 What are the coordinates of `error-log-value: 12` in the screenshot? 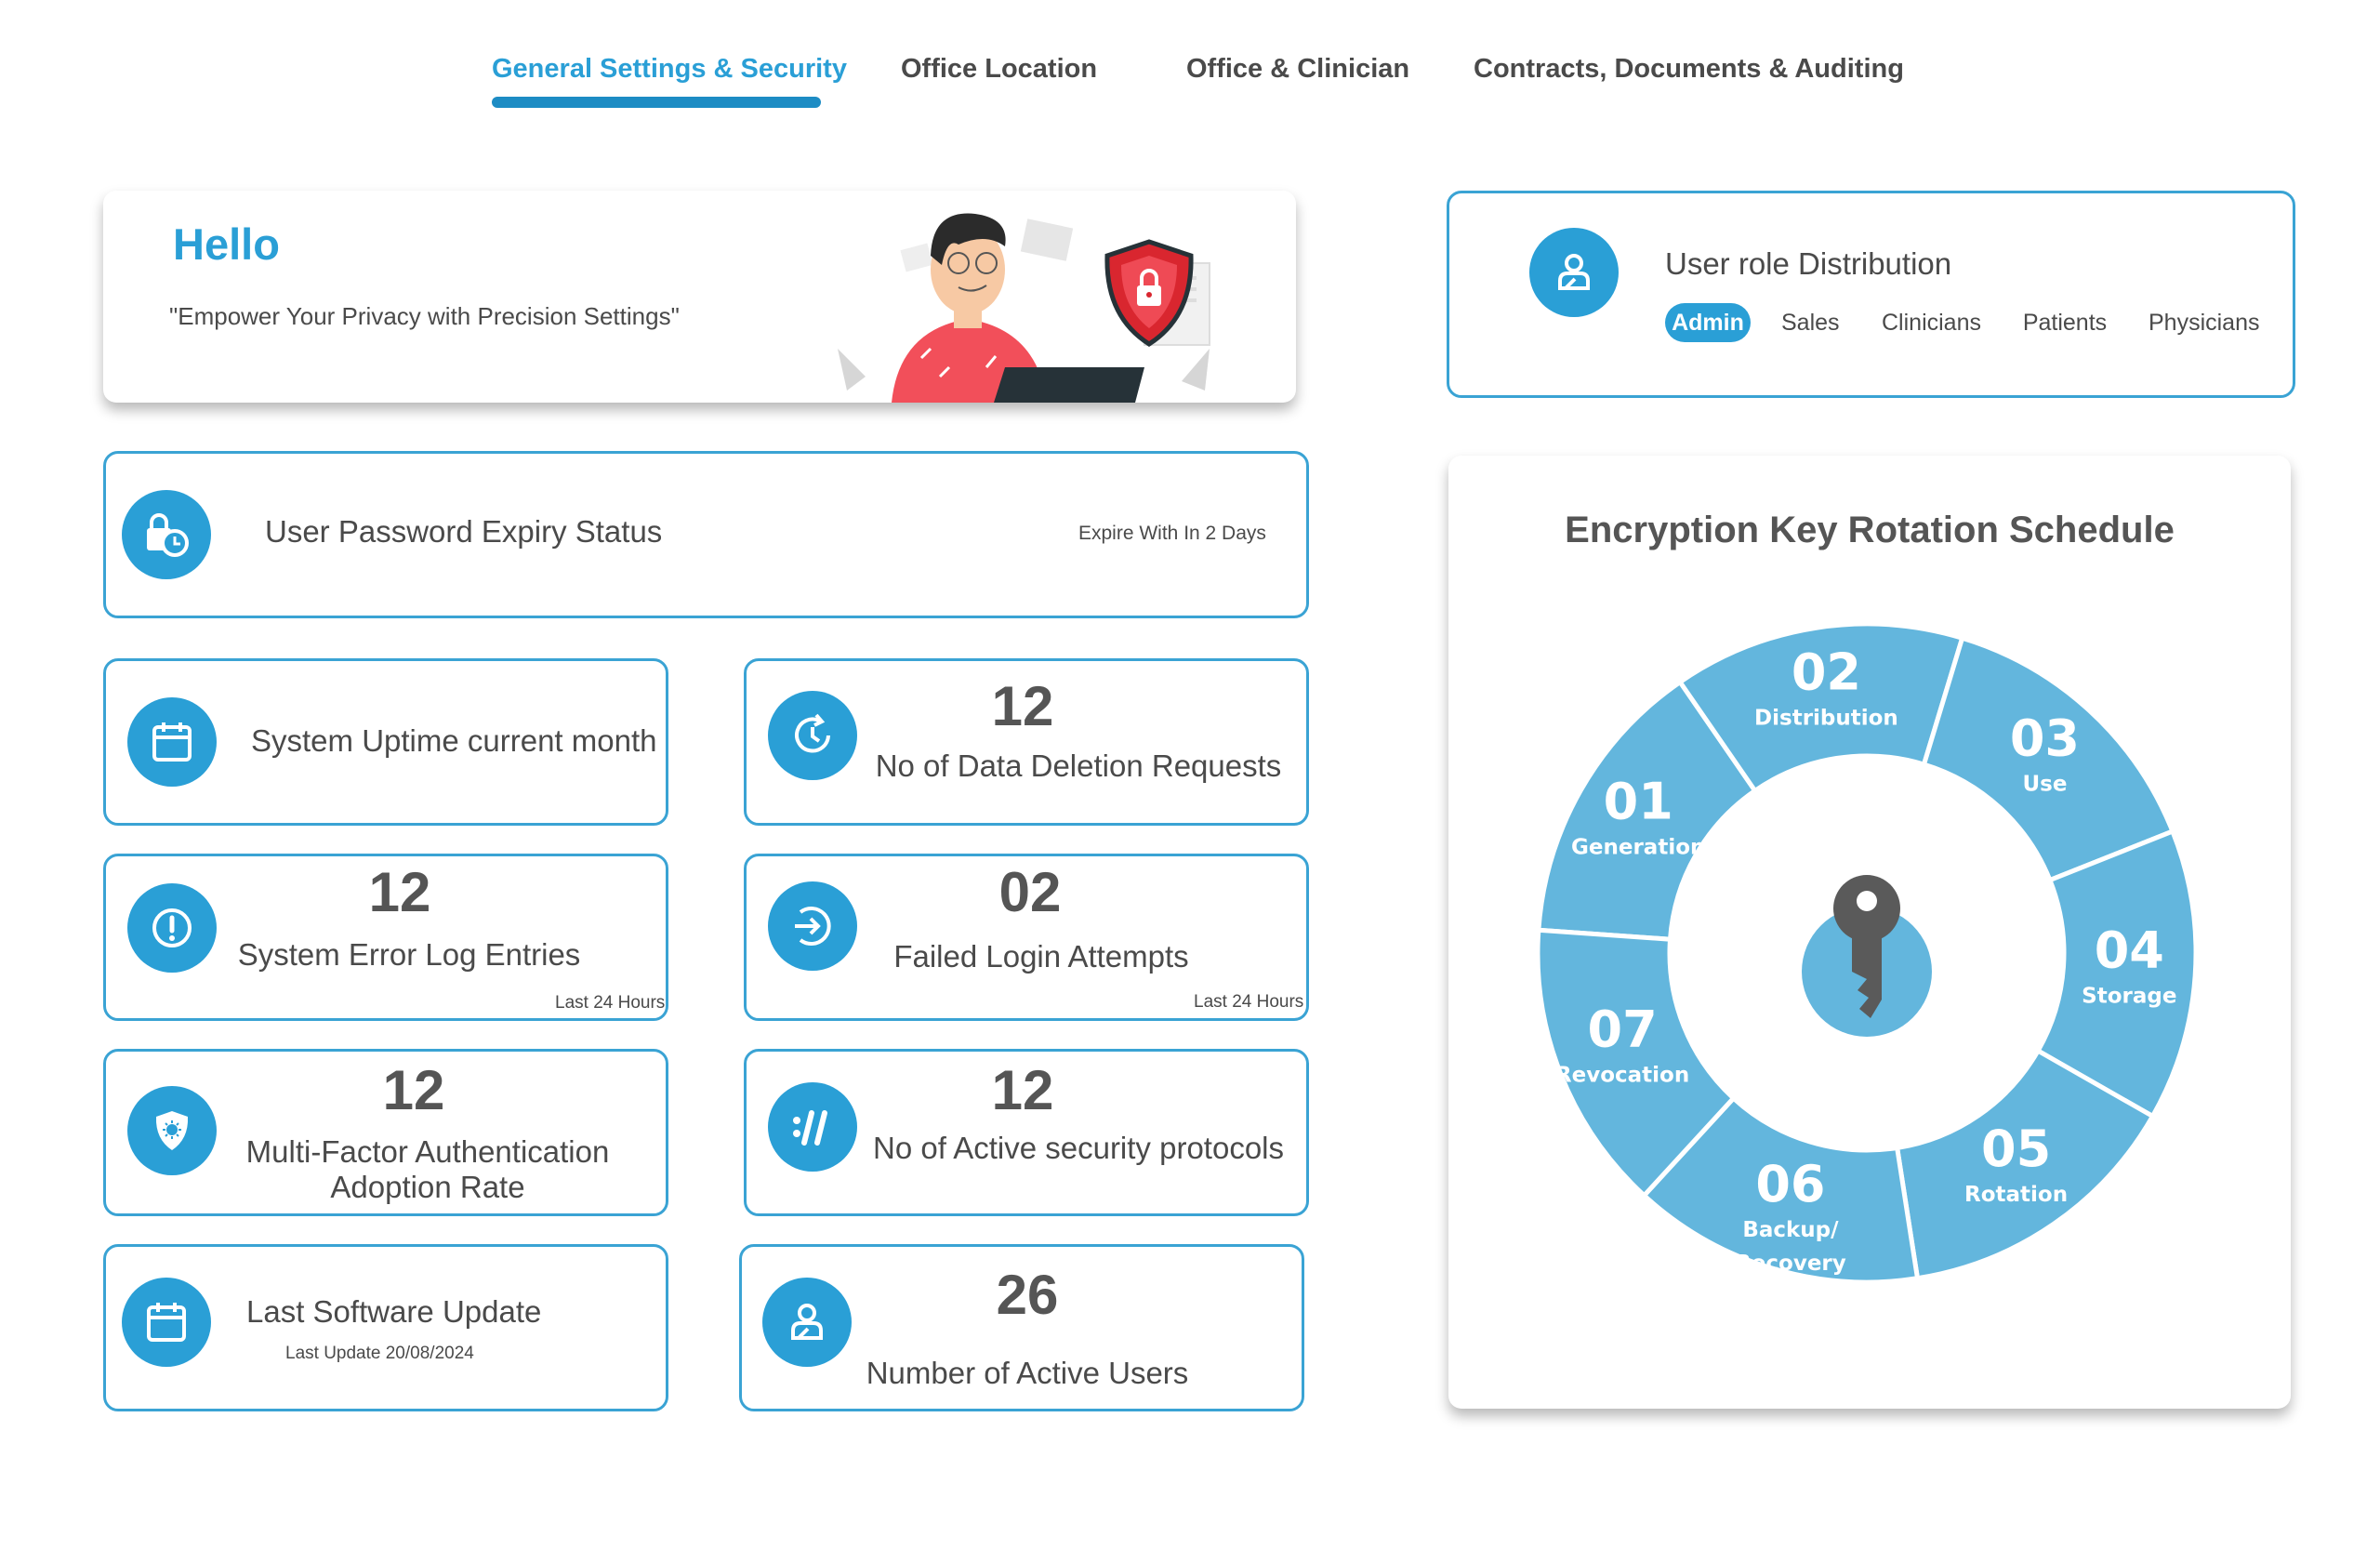 It's located at (399, 892).